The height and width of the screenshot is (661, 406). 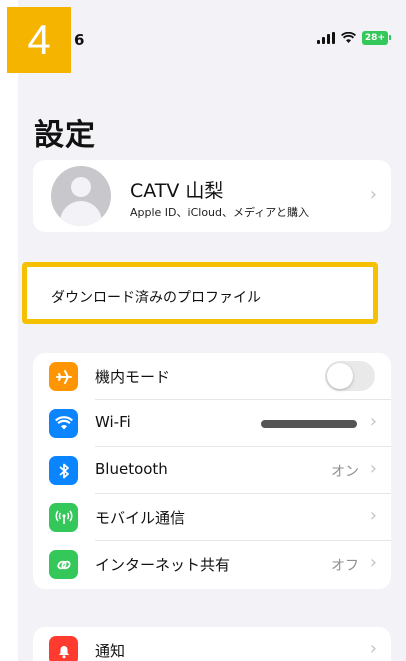 I want to click on hotspot-status: オフ, so click(x=345, y=566).